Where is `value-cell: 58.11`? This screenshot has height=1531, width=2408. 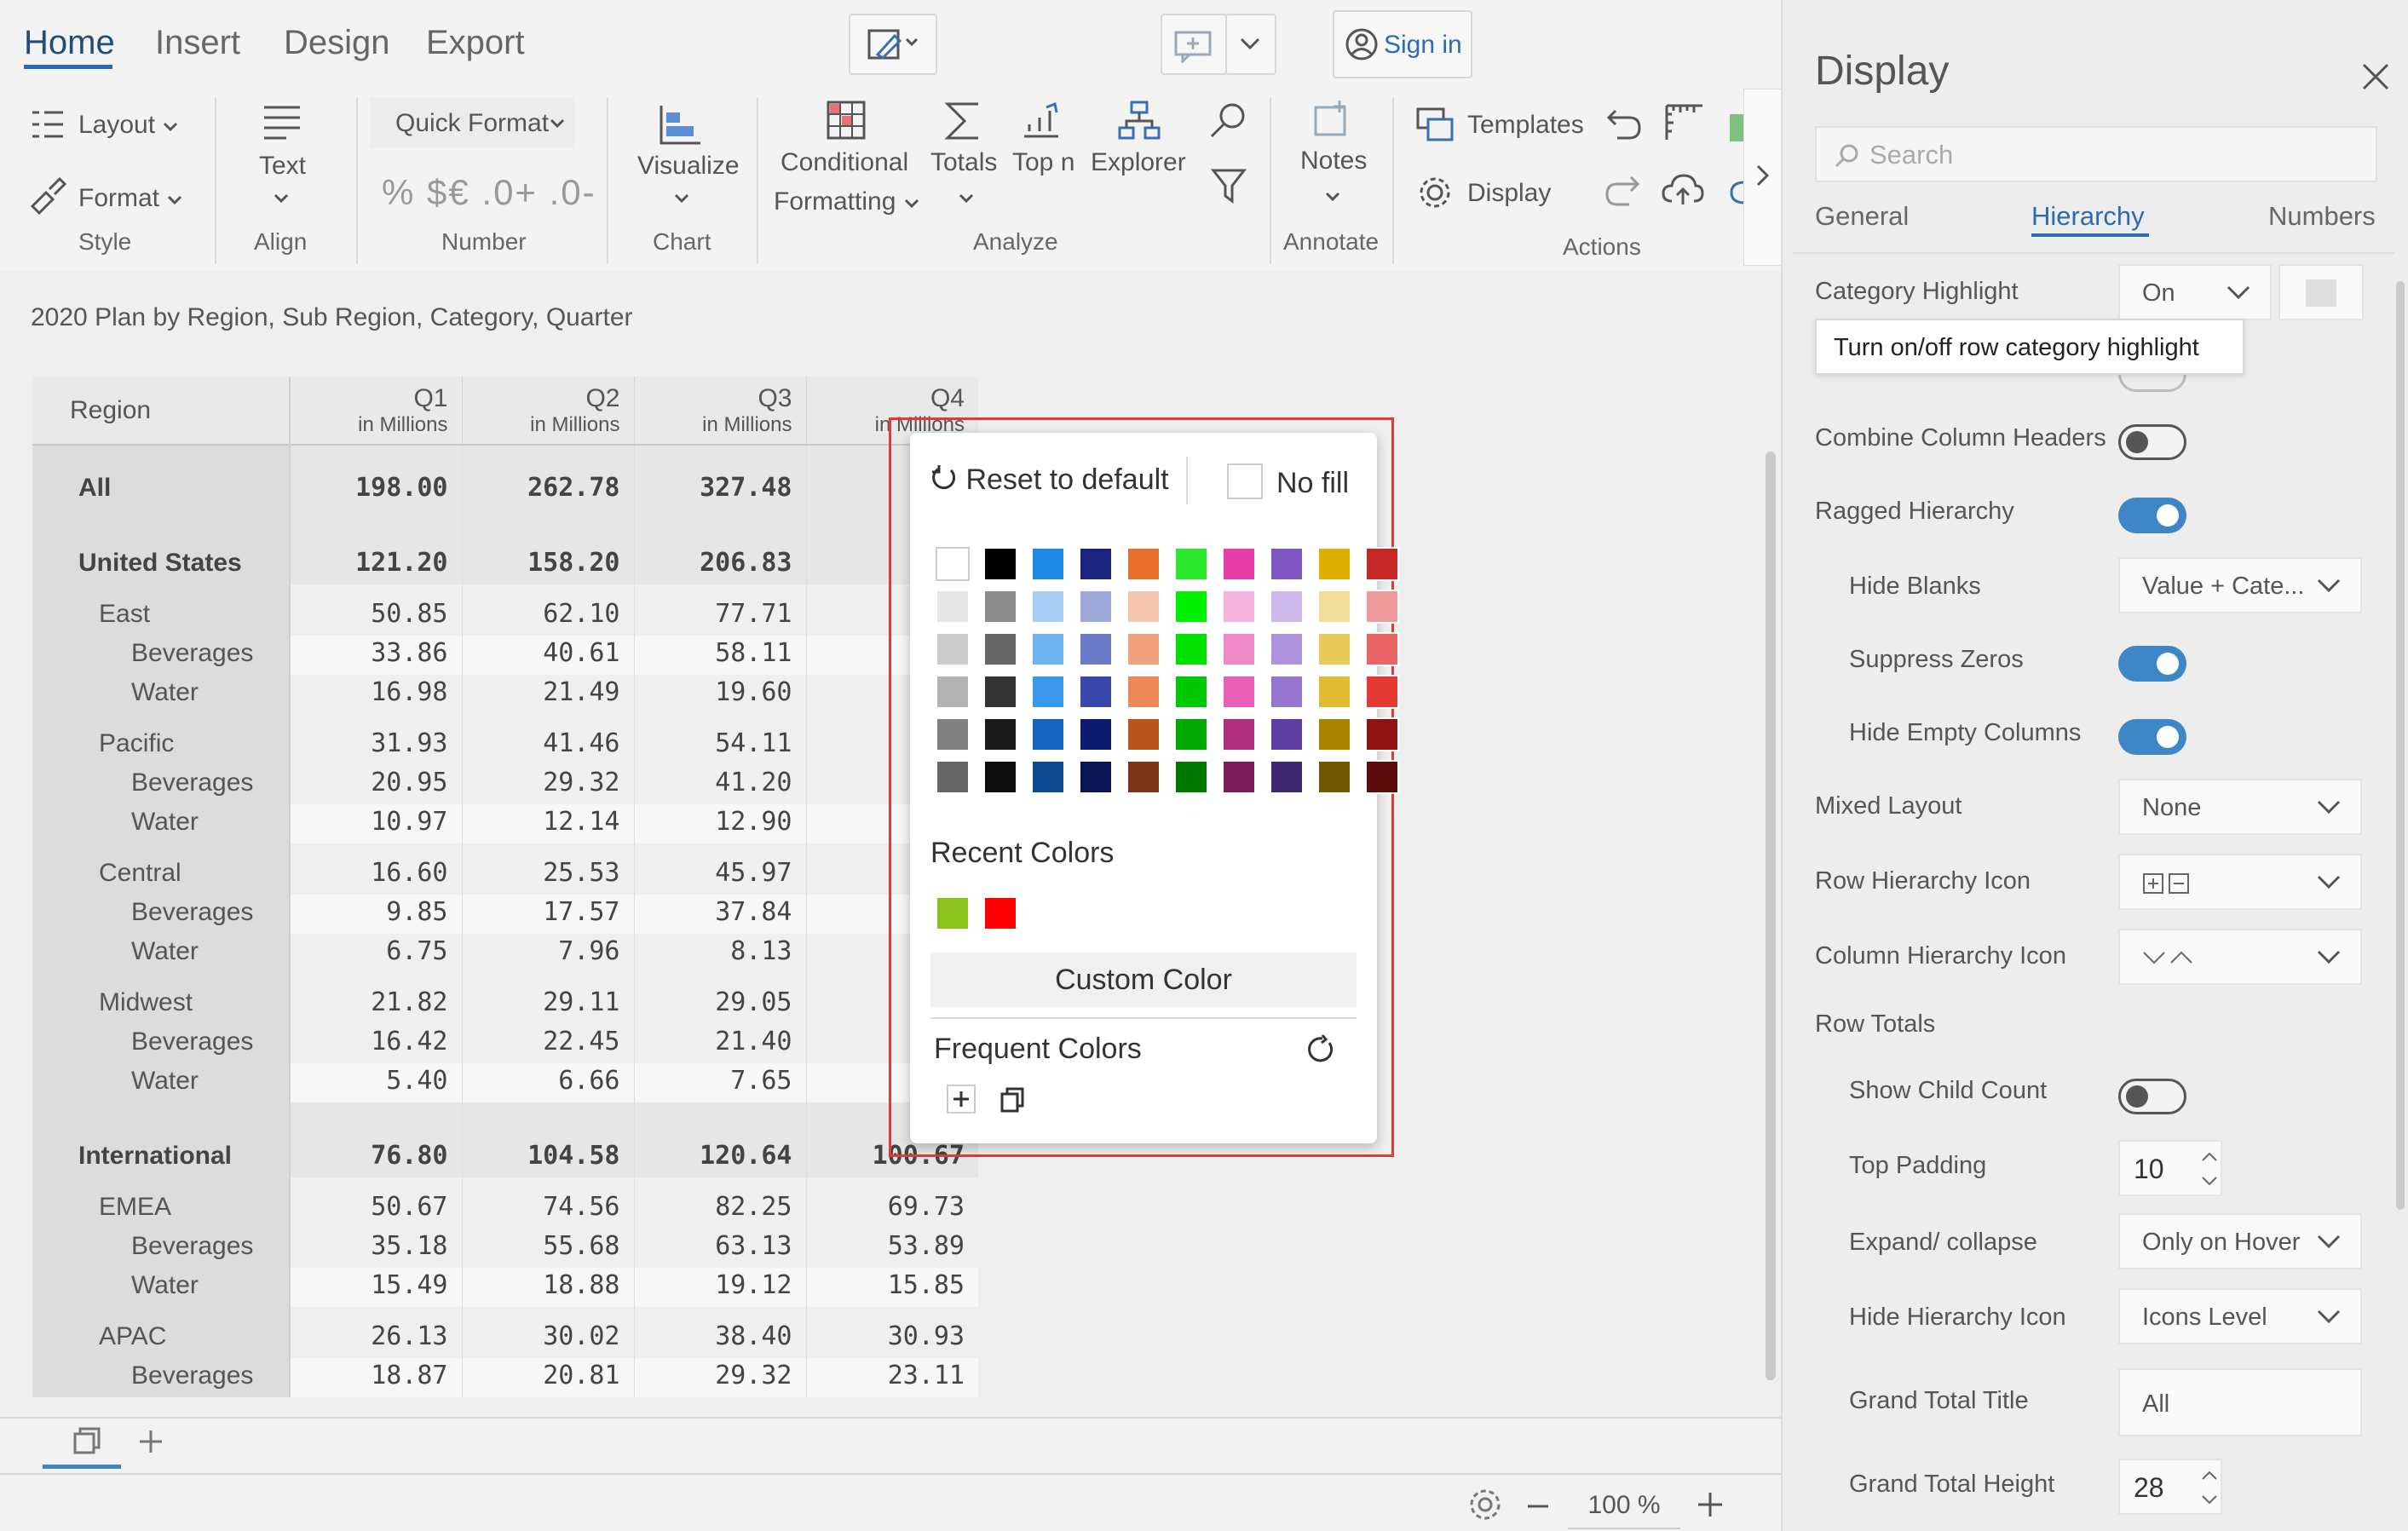
value-cell: 58.11 is located at coordinates (720, 655).